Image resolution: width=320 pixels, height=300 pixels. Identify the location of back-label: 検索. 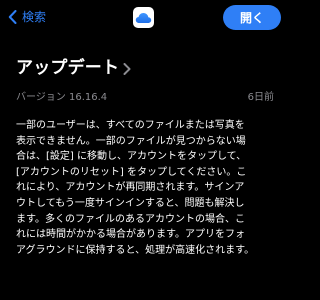
(34, 17).